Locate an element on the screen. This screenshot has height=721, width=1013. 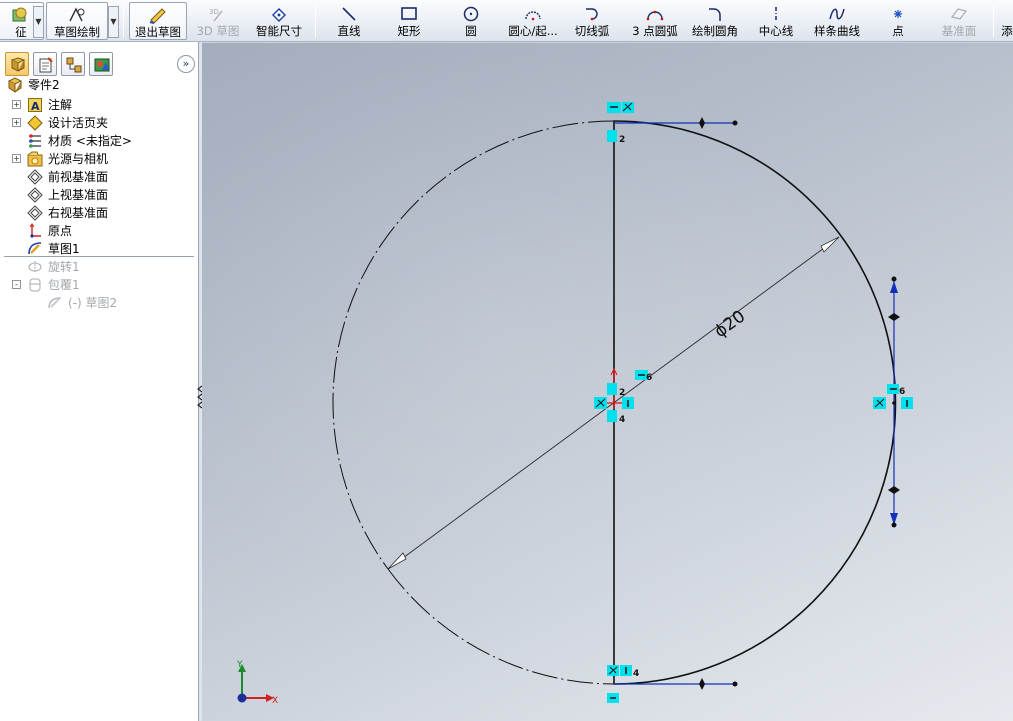
sketch-icon is located at coordinates (55, 303).